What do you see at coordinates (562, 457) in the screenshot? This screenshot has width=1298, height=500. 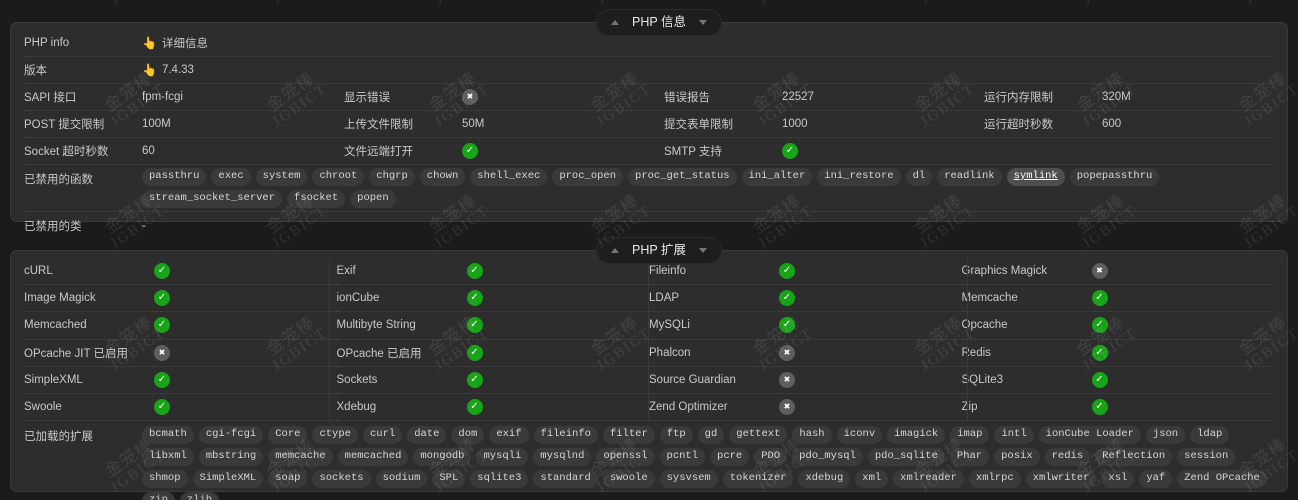 I see `loaded-extension-tag: mysqlnd` at bounding box center [562, 457].